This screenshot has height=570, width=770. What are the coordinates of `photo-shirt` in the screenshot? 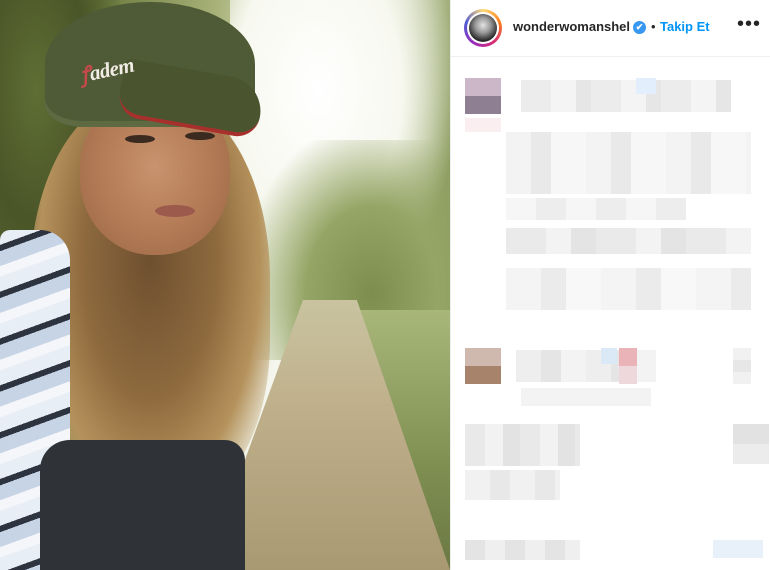 It's located at (142, 505).